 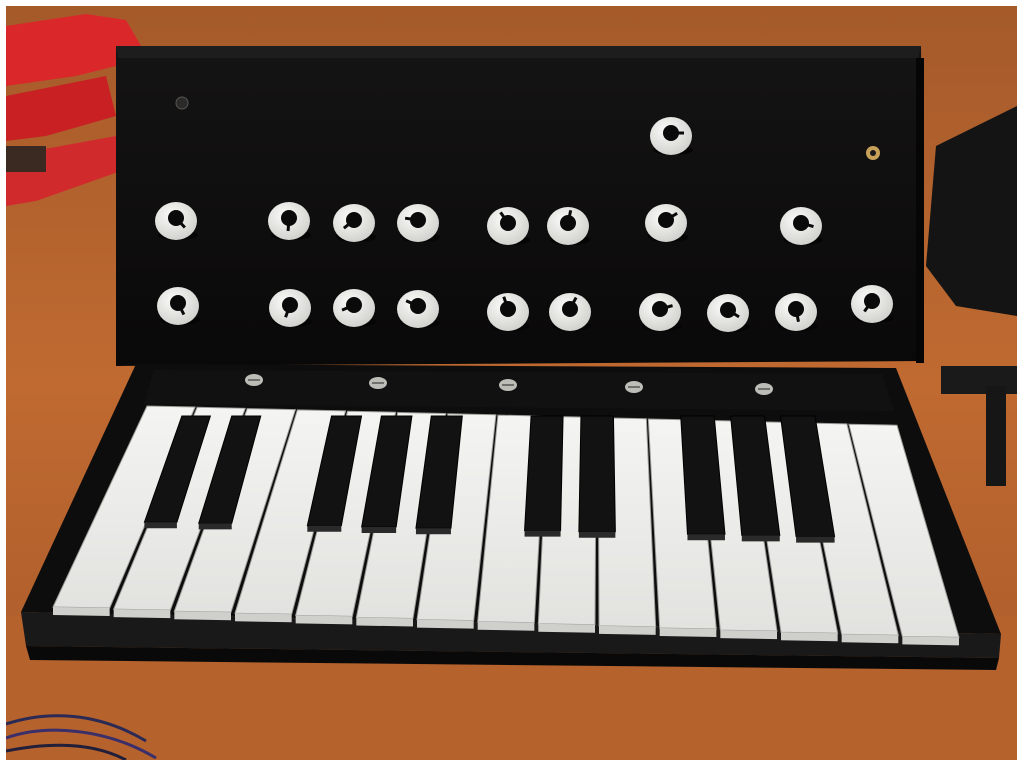 What do you see at coordinates (182, 103) in the screenshot?
I see `led-indicator` at bounding box center [182, 103].